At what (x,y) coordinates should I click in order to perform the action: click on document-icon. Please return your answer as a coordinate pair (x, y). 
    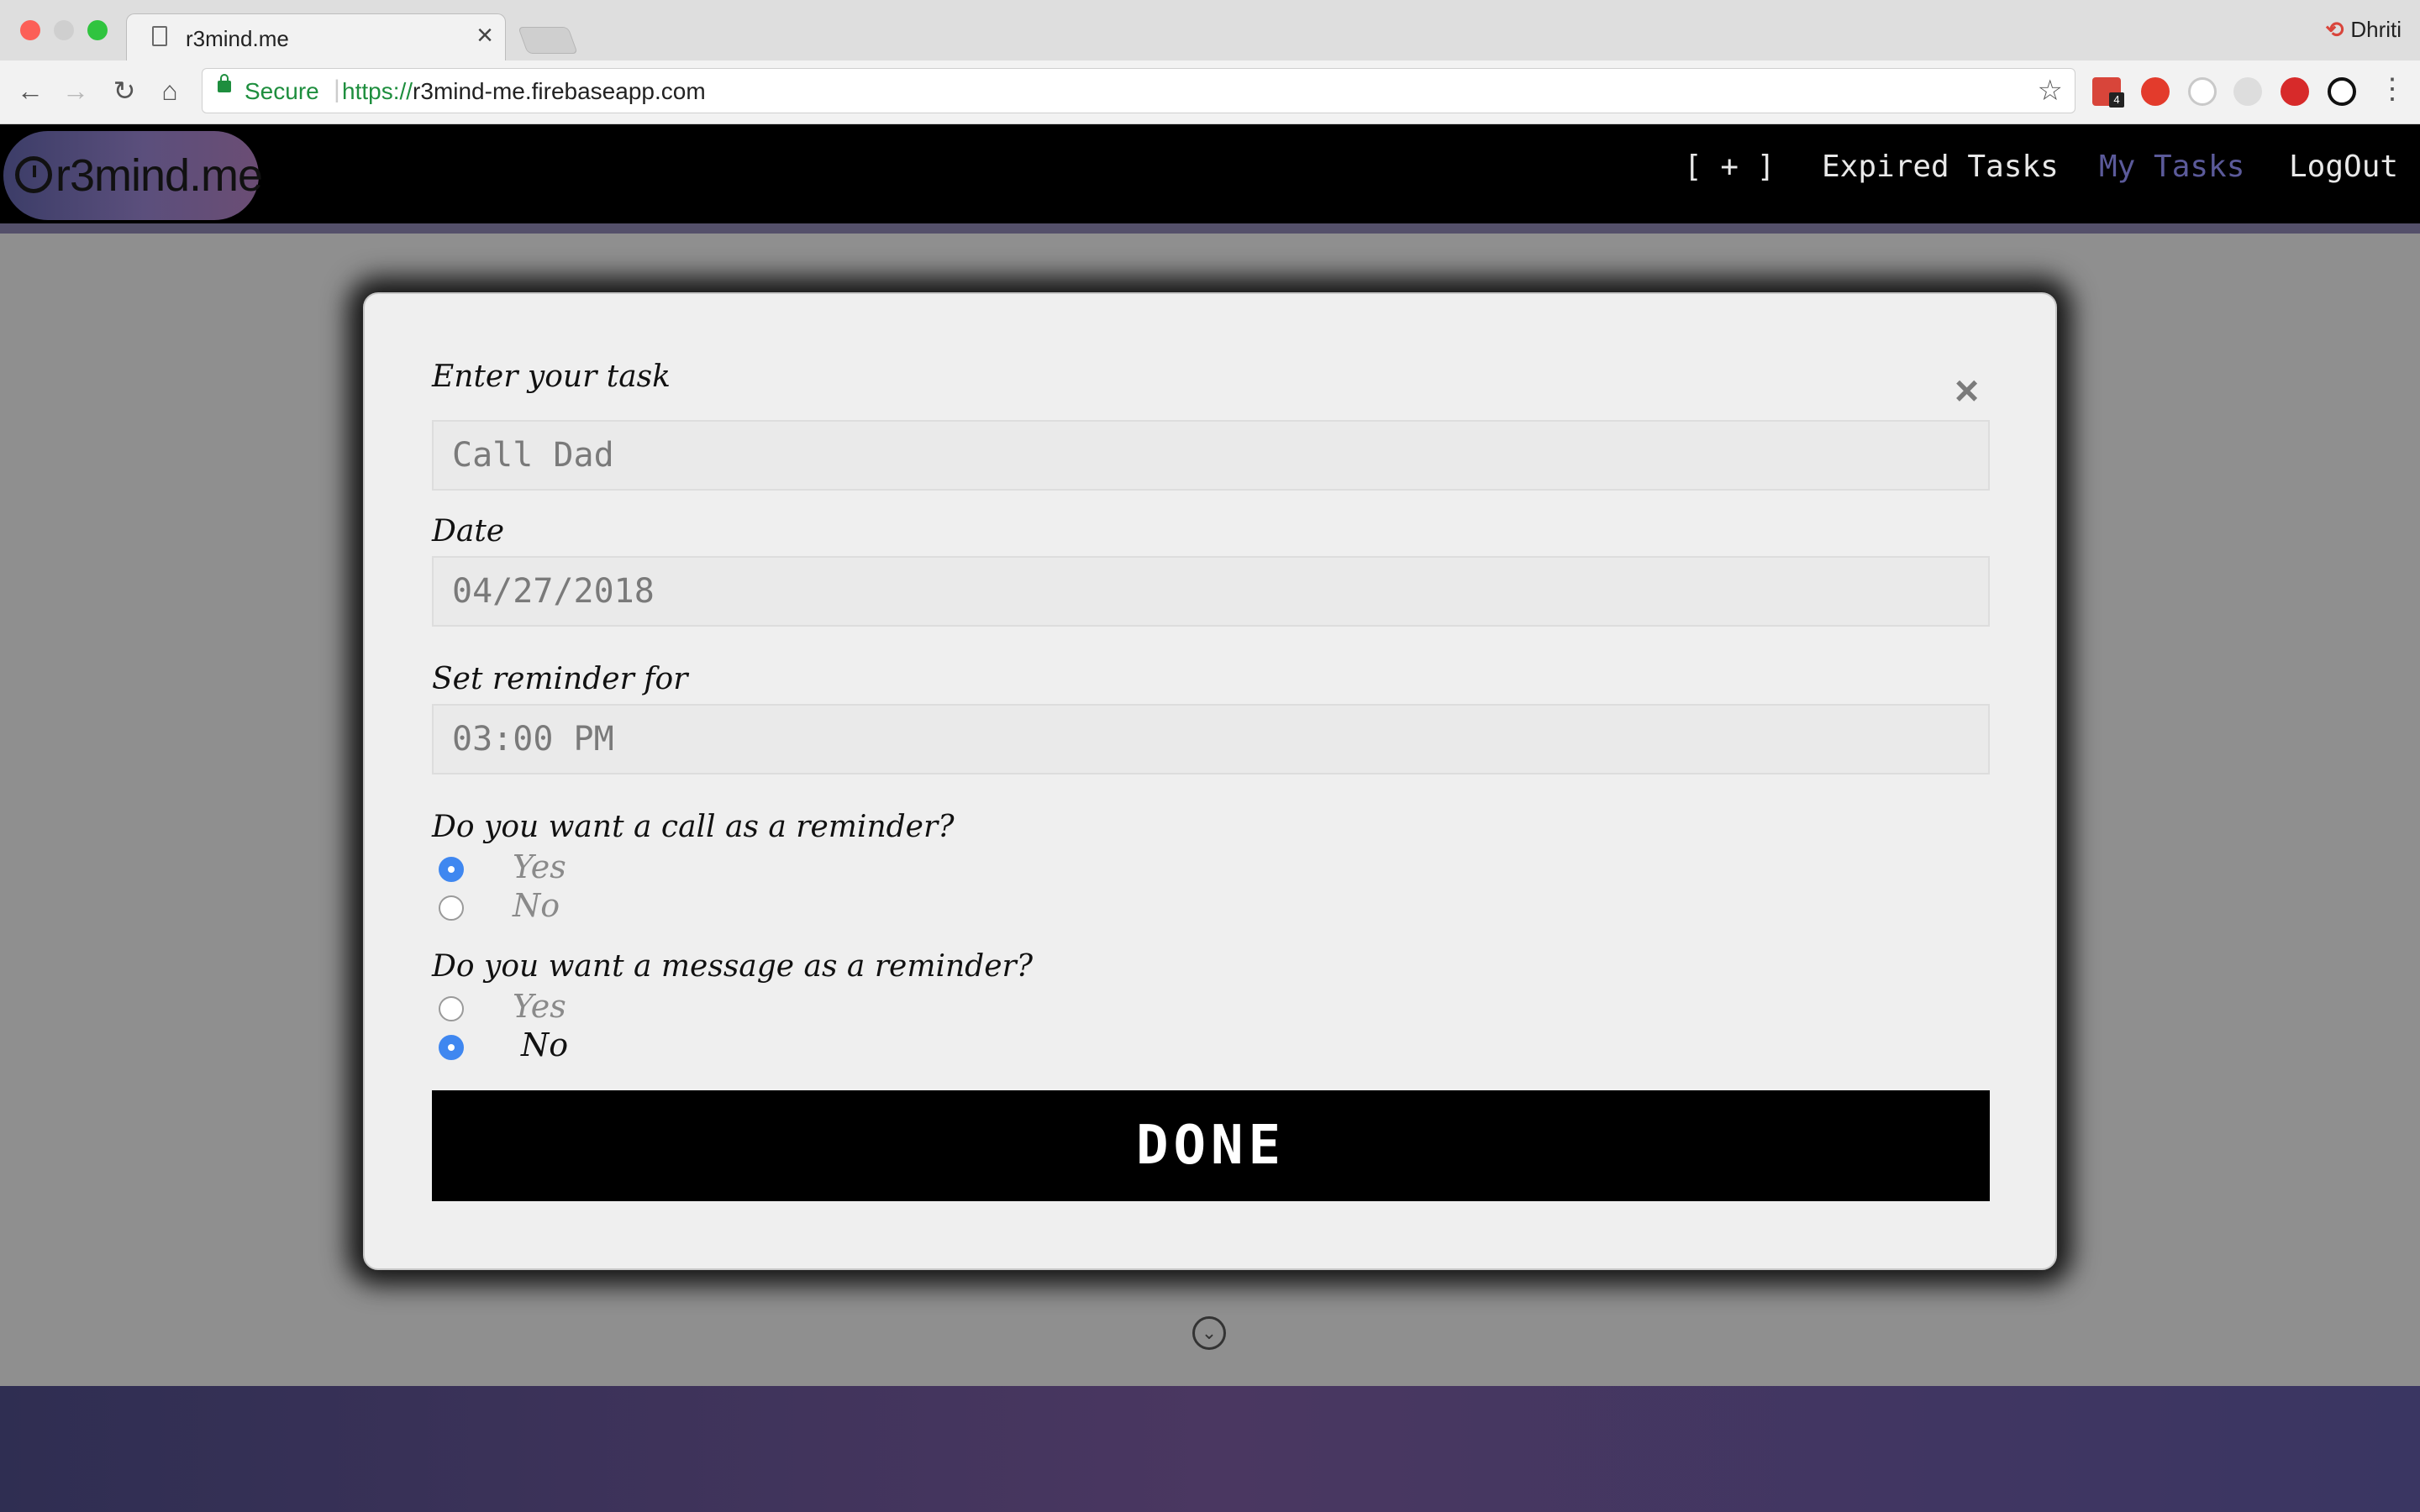
    Looking at the image, I should click on (159, 36).